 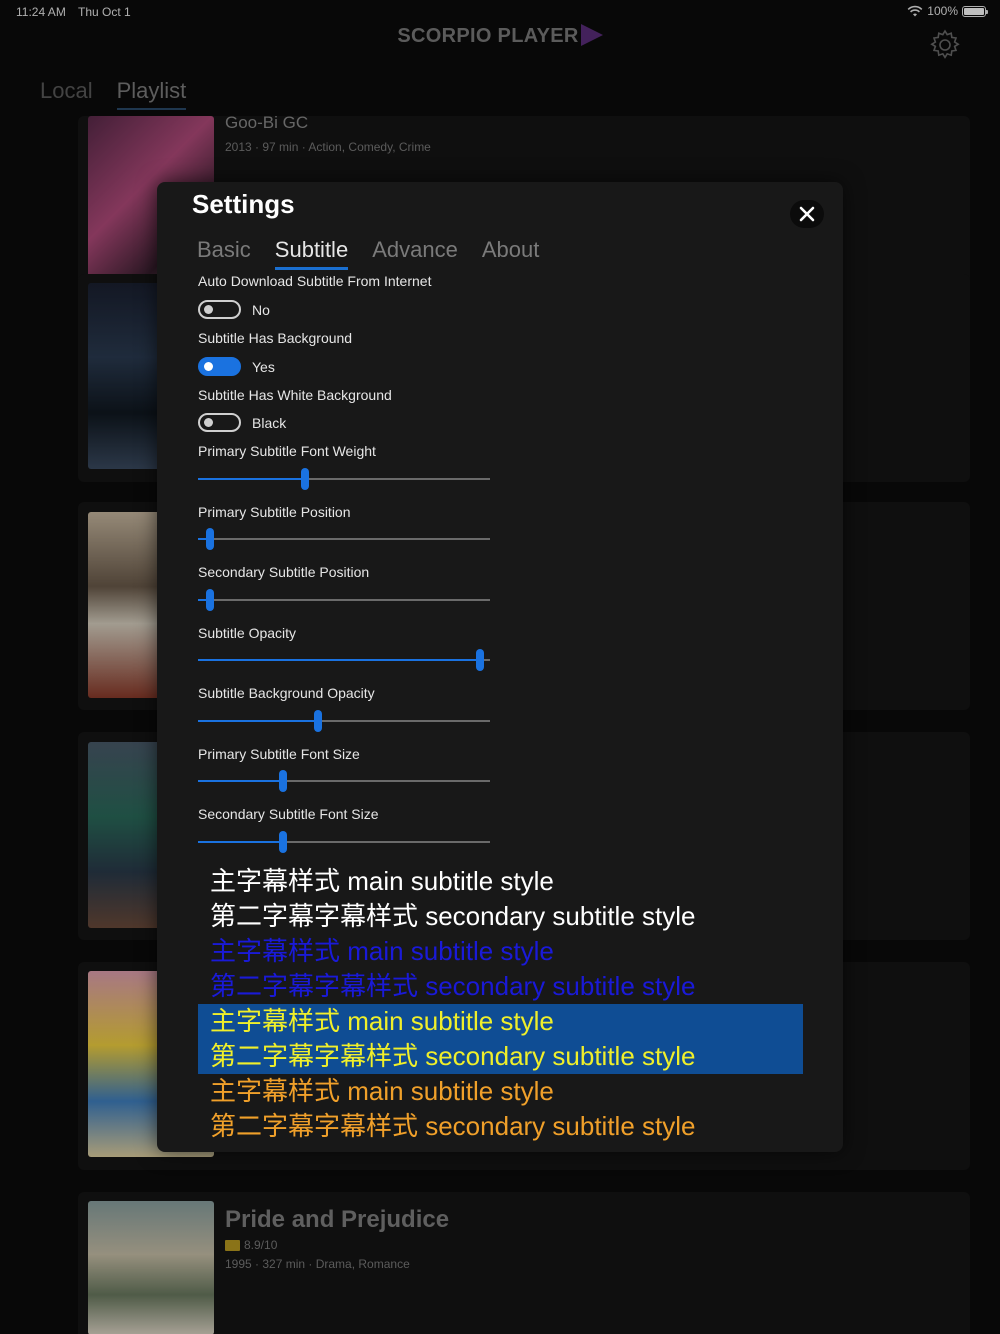 What do you see at coordinates (453, 1126) in the screenshot?
I see `preview-secondary-orange: 第二字幕字幕样式 secondary subtitle style` at bounding box center [453, 1126].